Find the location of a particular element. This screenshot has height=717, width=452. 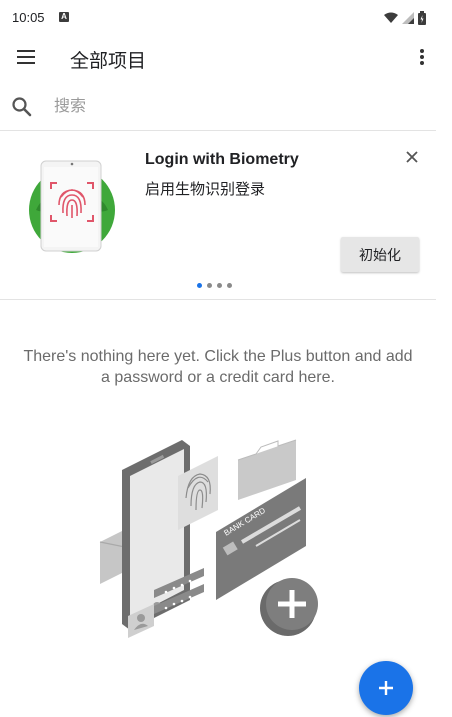

notification-icon: A is located at coordinates (64, 17).